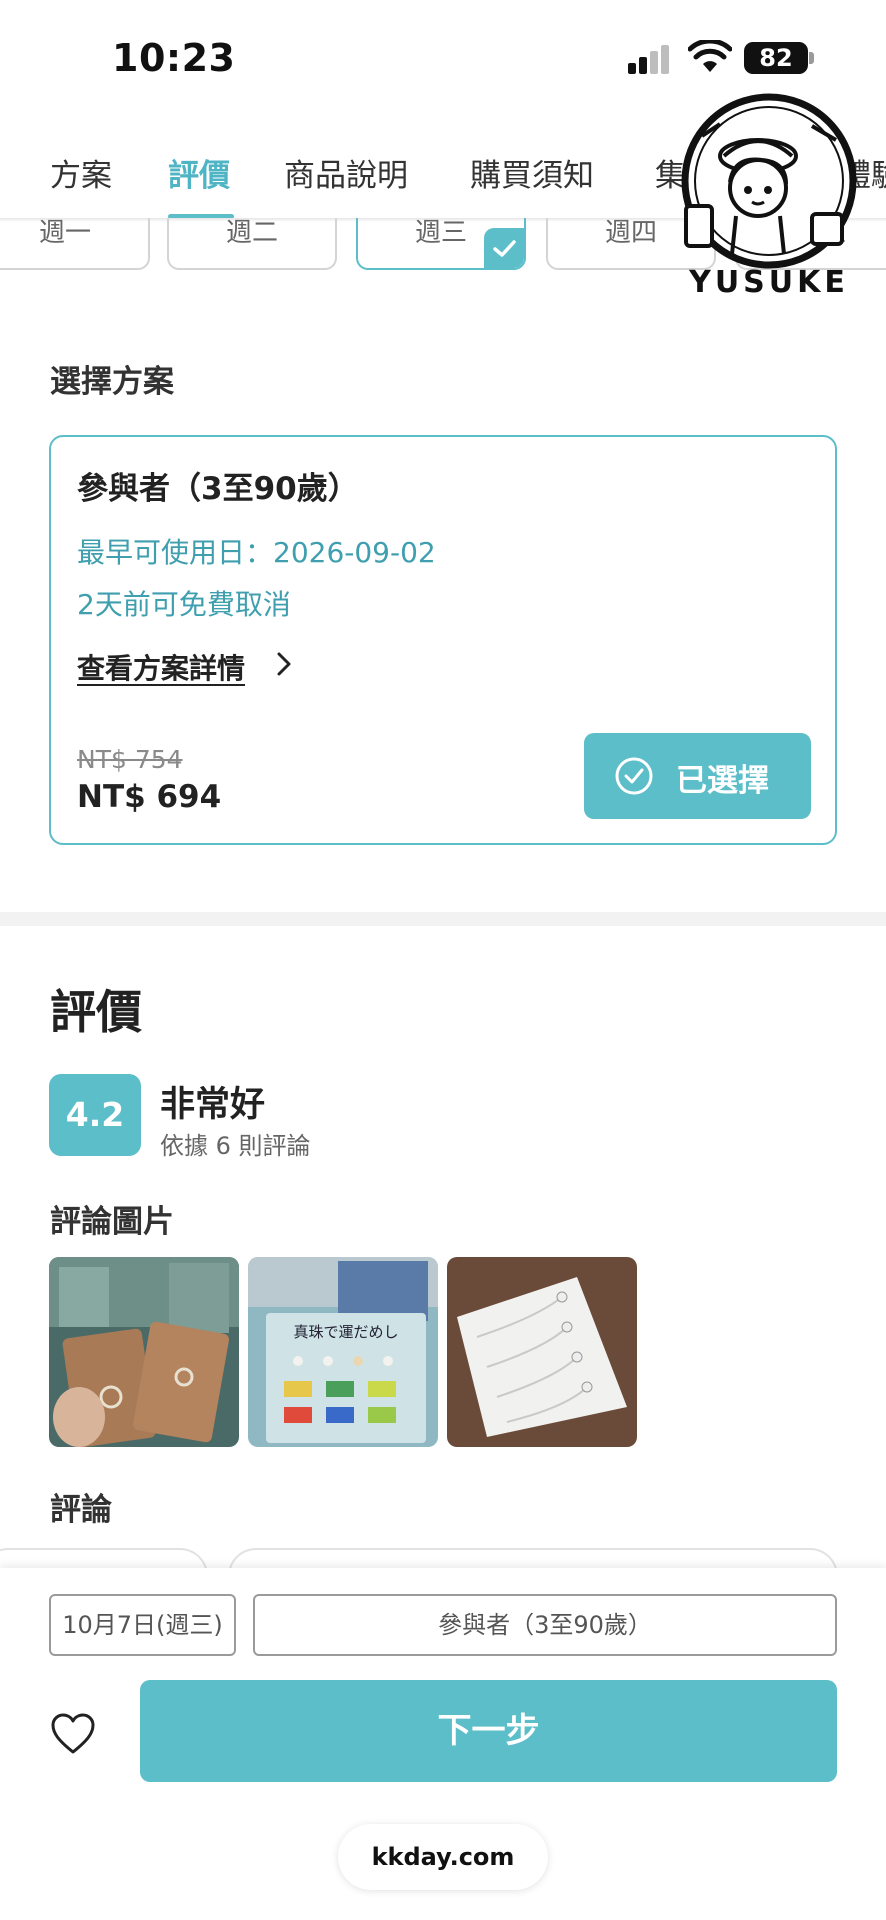  What do you see at coordinates (184, 604) in the screenshot?
I see `plan-cancel-policy: 2天前可免費取消` at bounding box center [184, 604].